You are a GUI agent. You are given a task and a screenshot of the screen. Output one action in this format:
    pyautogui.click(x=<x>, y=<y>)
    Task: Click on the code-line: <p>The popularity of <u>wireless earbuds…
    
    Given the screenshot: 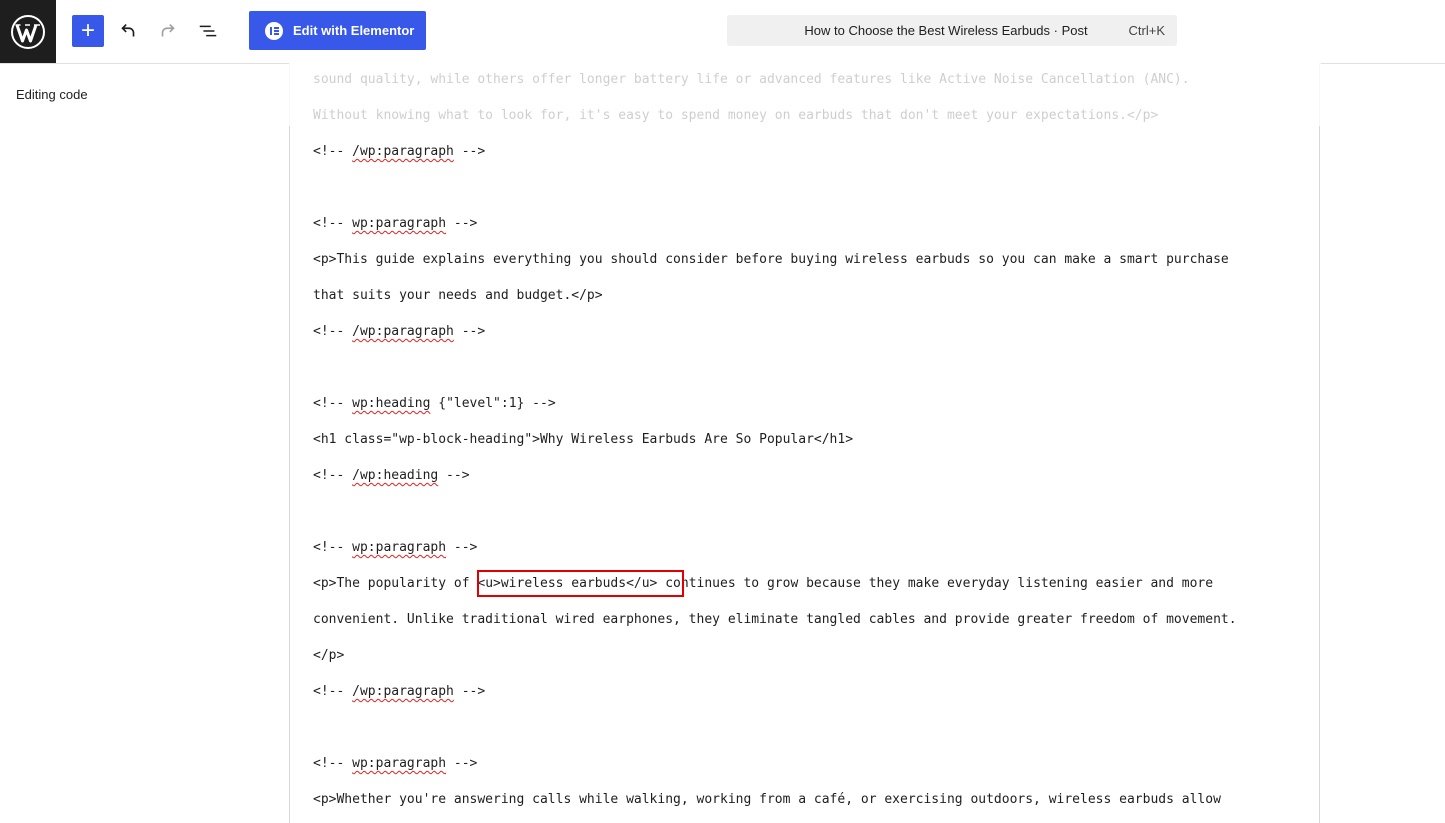 What is the action you would take?
    pyautogui.click(x=763, y=583)
    